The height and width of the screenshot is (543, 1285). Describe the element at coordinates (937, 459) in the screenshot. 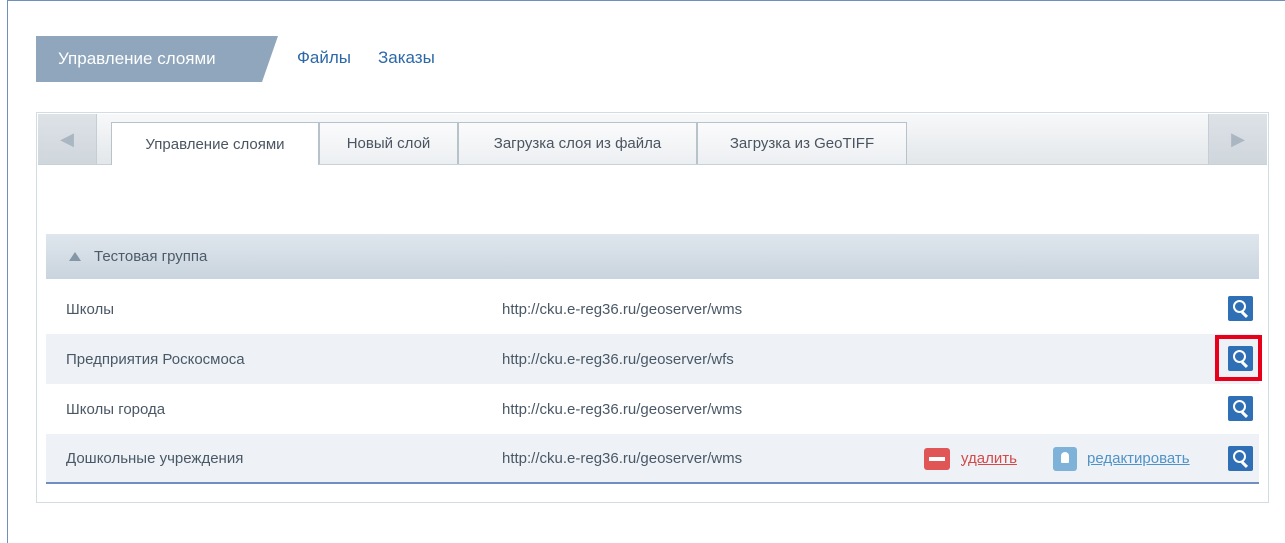

I see `delete-icon` at that location.